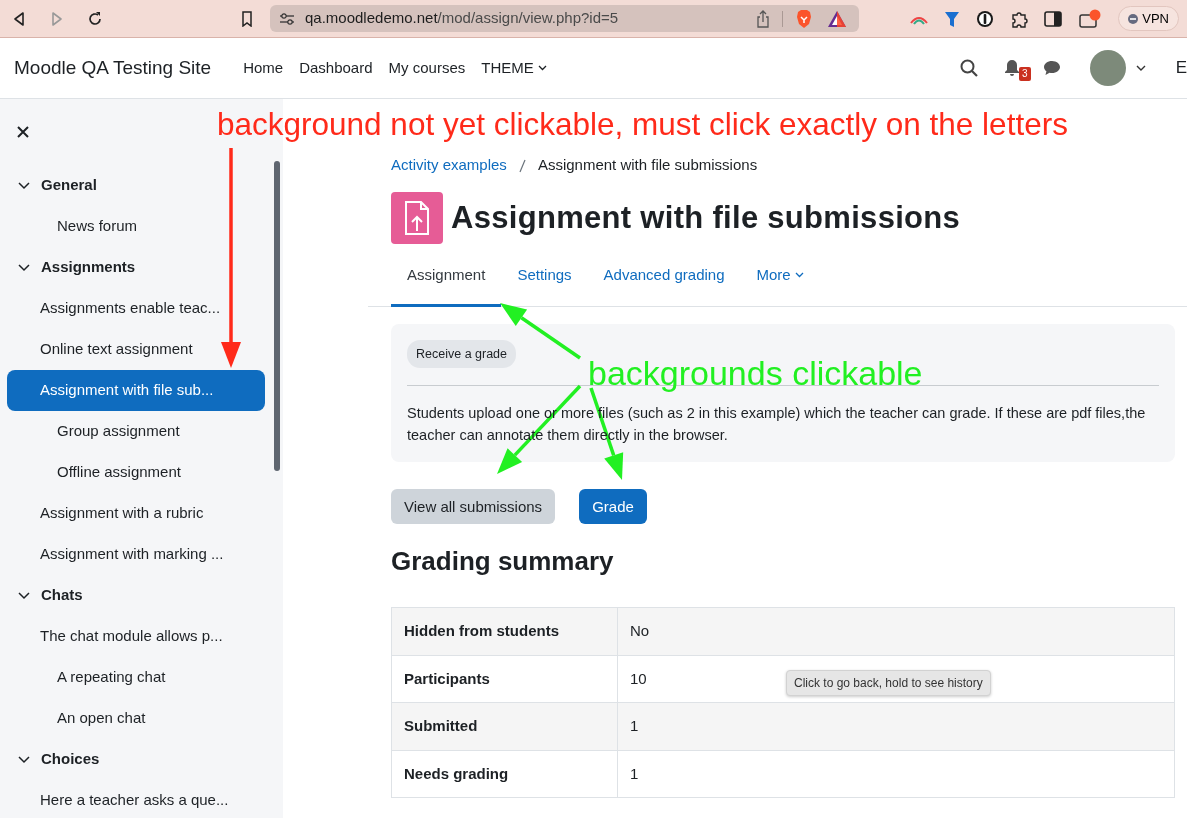 The image size is (1187, 818). I want to click on tab: Assignment, so click(446, 276).